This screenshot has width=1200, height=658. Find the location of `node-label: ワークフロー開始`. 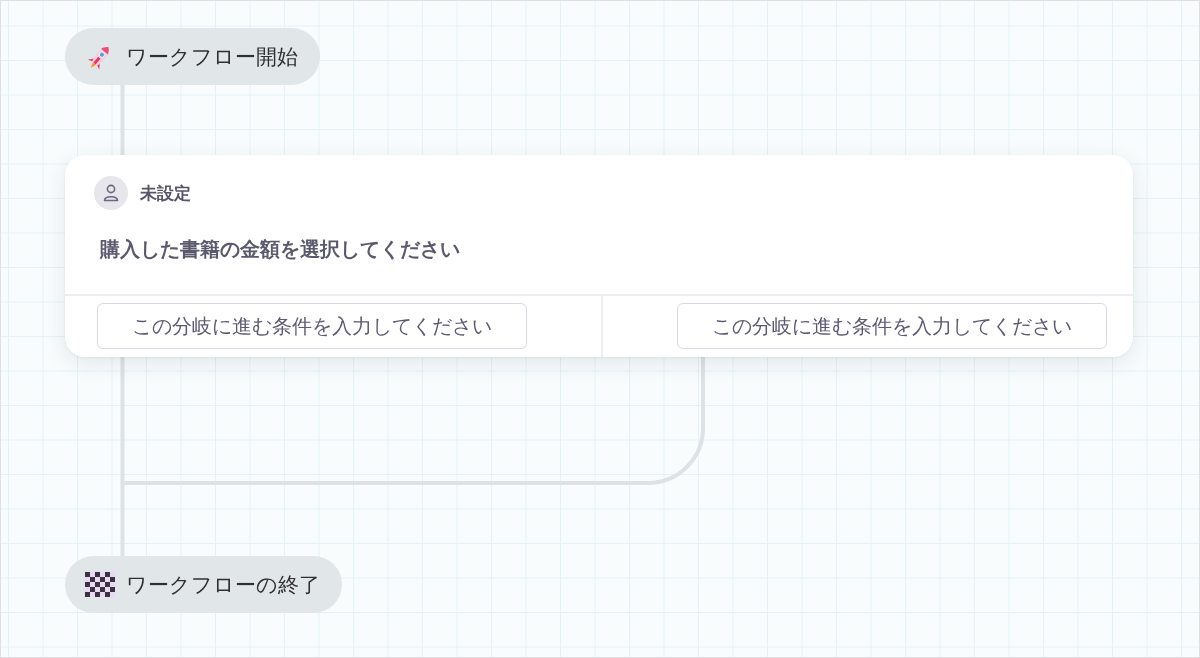

node-label: ワークフロー開始 is located at coordinates (212, 57).